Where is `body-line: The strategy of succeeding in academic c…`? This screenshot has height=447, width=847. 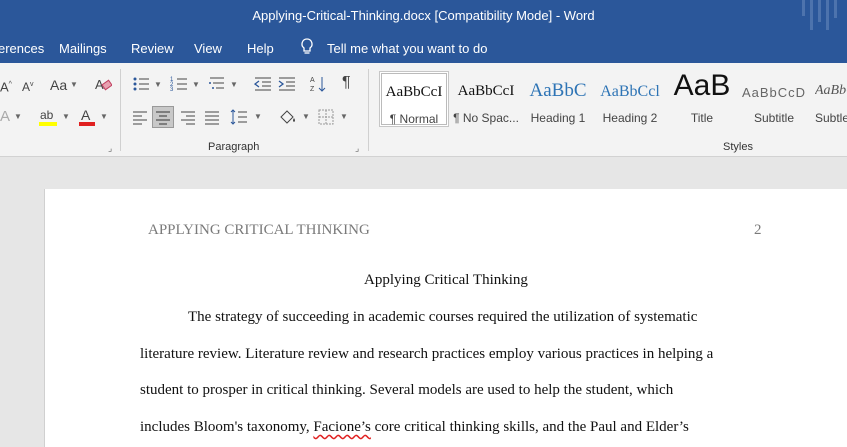
body-line: The strategy of succeeding in academic c… is located at coordinates (443, 317).